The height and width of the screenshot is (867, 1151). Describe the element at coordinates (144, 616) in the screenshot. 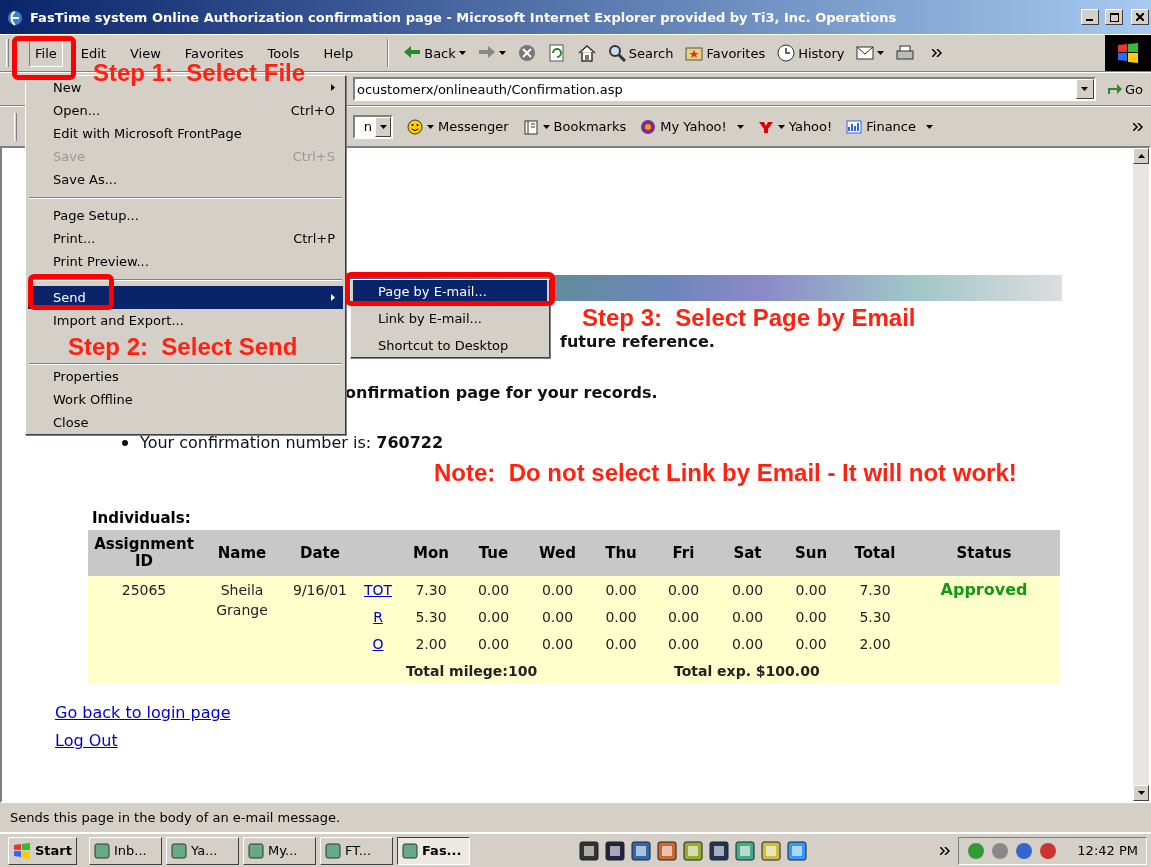

I see `table-cell: 25065` at that location.